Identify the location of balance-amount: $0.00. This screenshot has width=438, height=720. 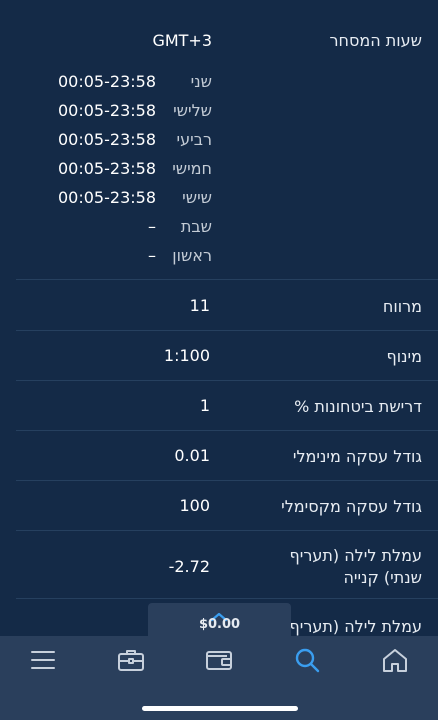
(219, 624).